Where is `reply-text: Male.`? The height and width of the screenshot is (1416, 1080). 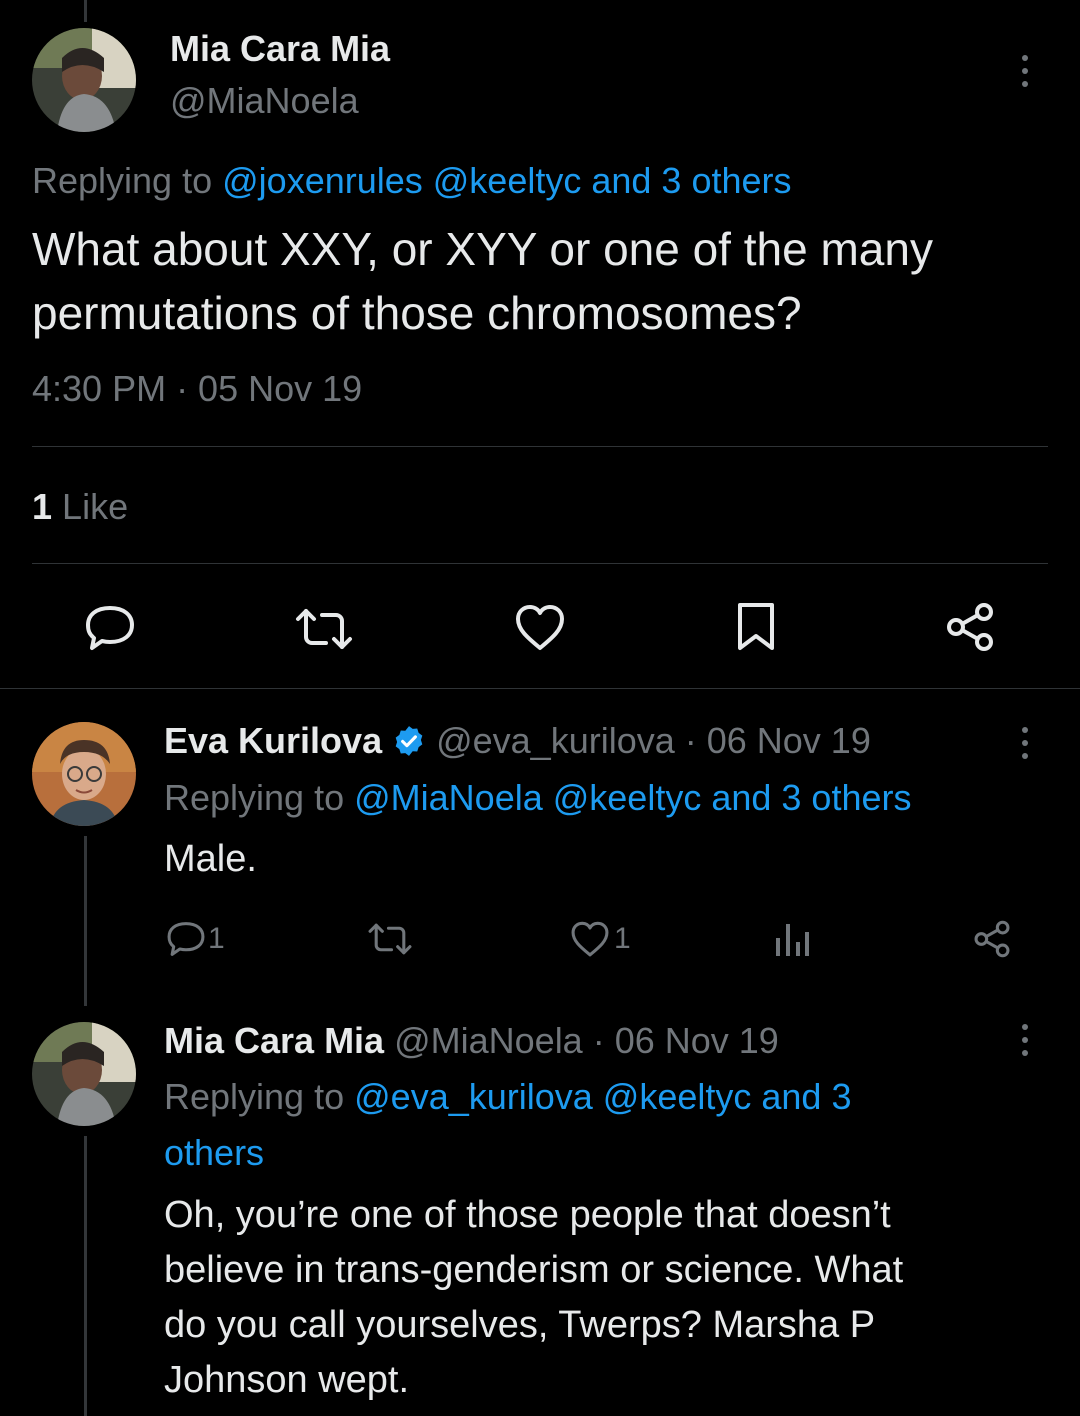 reply-text: Male. is located at coordinates (210, 859).